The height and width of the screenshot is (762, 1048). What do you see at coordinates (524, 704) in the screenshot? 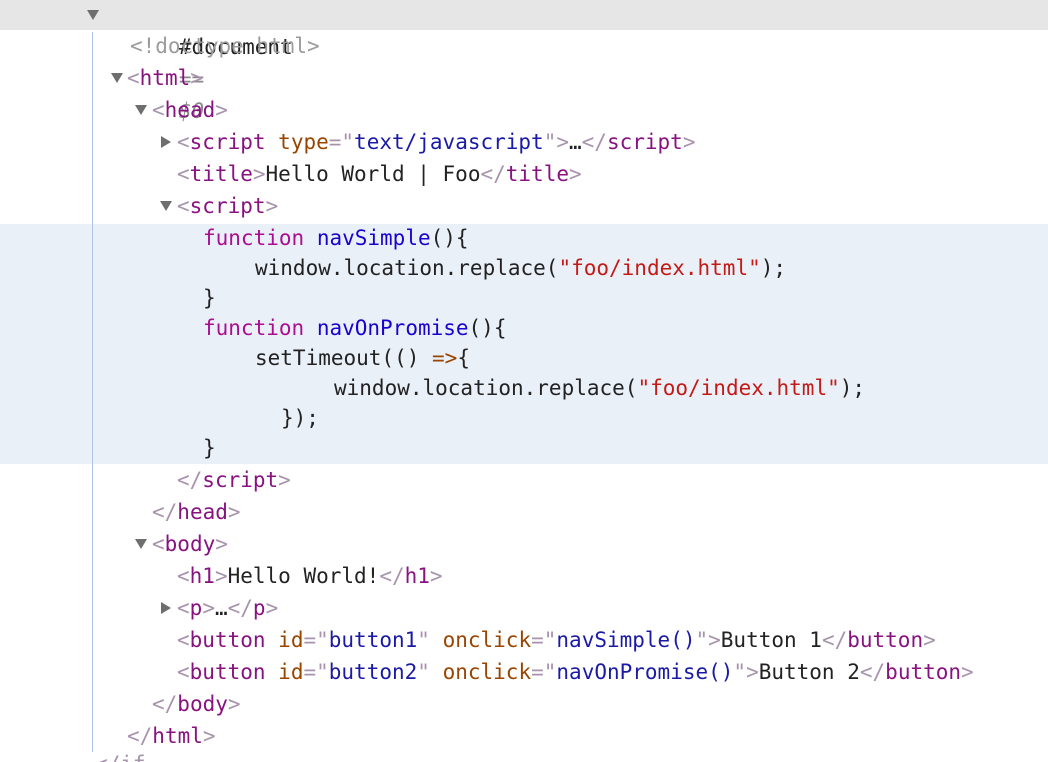
I see `body-close-row: </body>` at bounding box center [524, 704].